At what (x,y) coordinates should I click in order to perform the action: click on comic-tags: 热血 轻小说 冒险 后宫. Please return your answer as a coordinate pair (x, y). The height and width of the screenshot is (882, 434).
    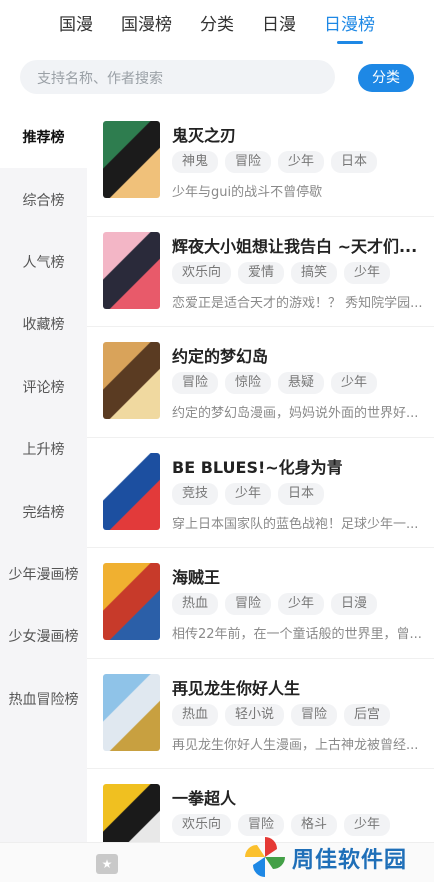
    Looking at the image, I should click on (281, 714).